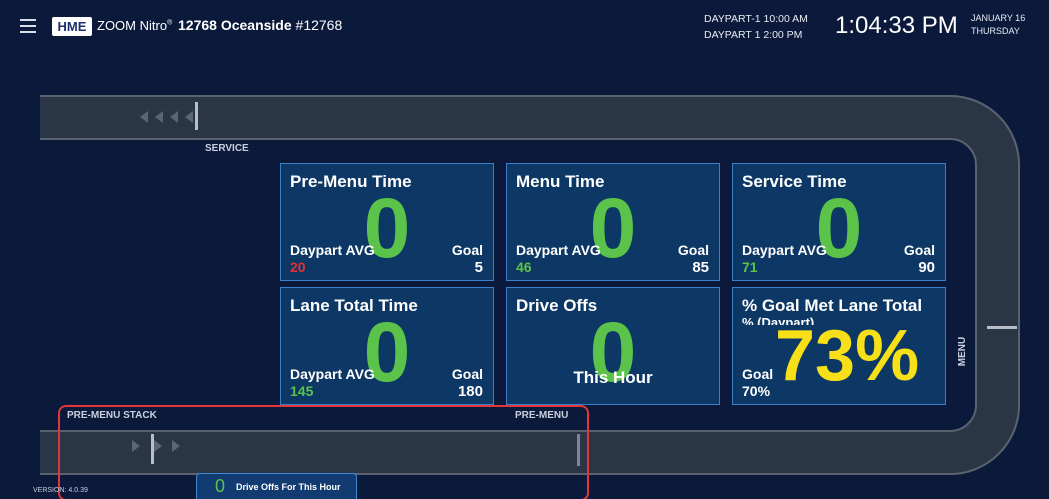 The height and width of the screenshot is (499, 1049). I want to click on tile-menu-time: Menu Time 0 Daypart AVG 46 Goal 85, so click(613, 222).